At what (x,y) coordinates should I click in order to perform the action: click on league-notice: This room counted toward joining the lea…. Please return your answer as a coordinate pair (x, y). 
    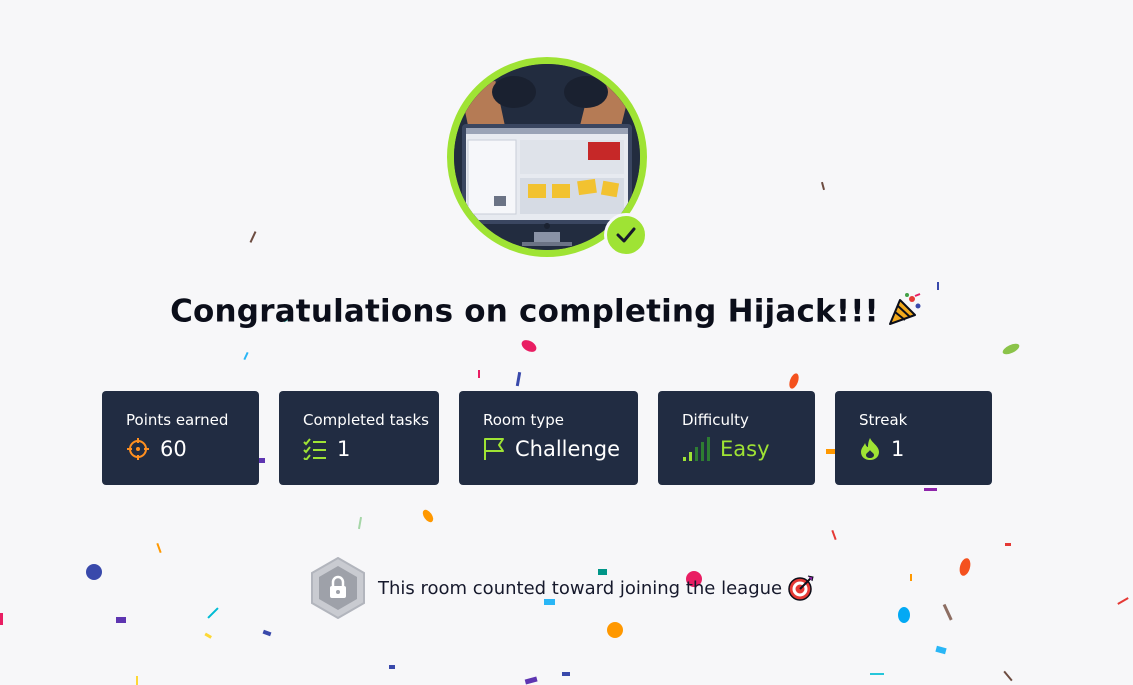
    Looking at the image, I should click on (562, 588).